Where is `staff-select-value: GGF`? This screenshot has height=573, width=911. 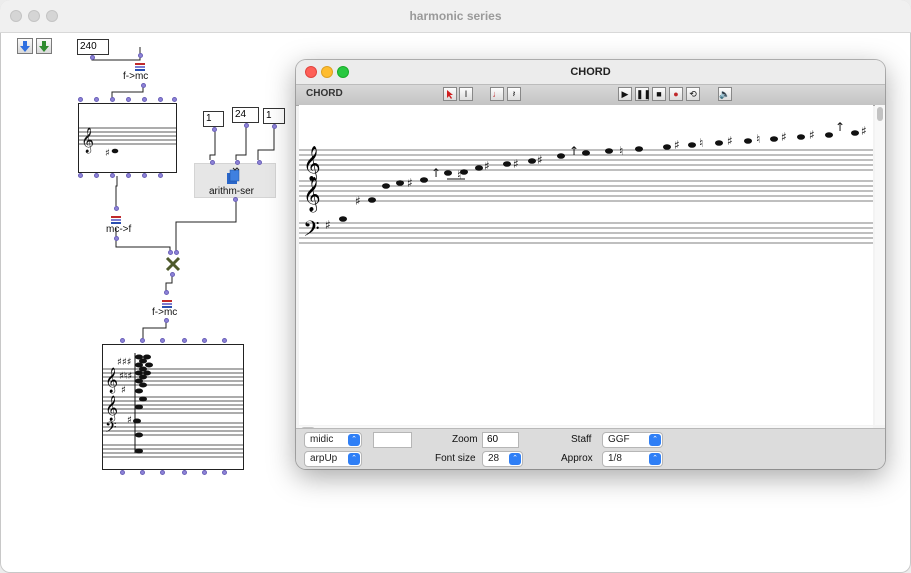
staff-select-value: GGF is located at coordinates (619, 439).